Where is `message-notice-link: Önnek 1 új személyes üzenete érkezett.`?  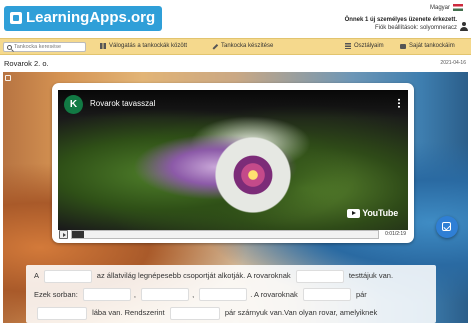 message-notice-link: Önnek 1 új személyes üzenete érkezett. is located at coordinates (401, 20).